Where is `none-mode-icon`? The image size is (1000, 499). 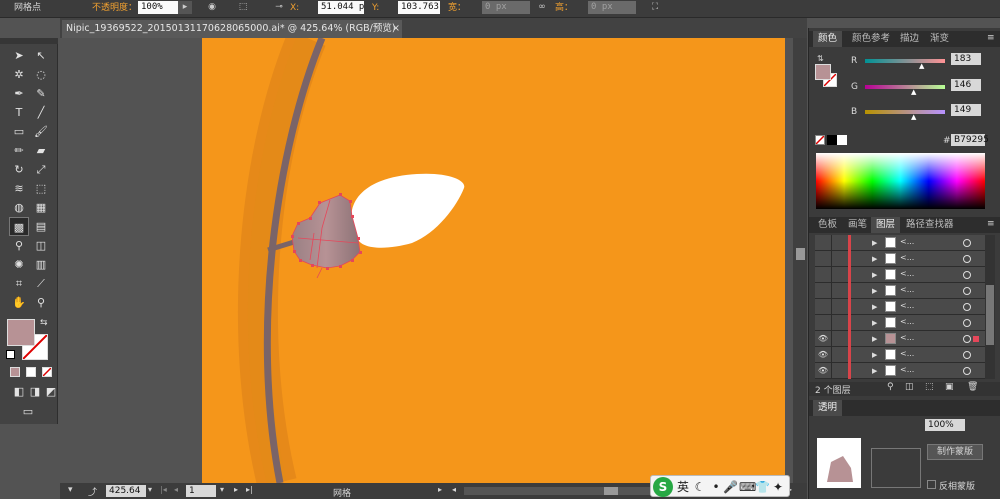 none-mode-icon is located at coordinates (47, 372).